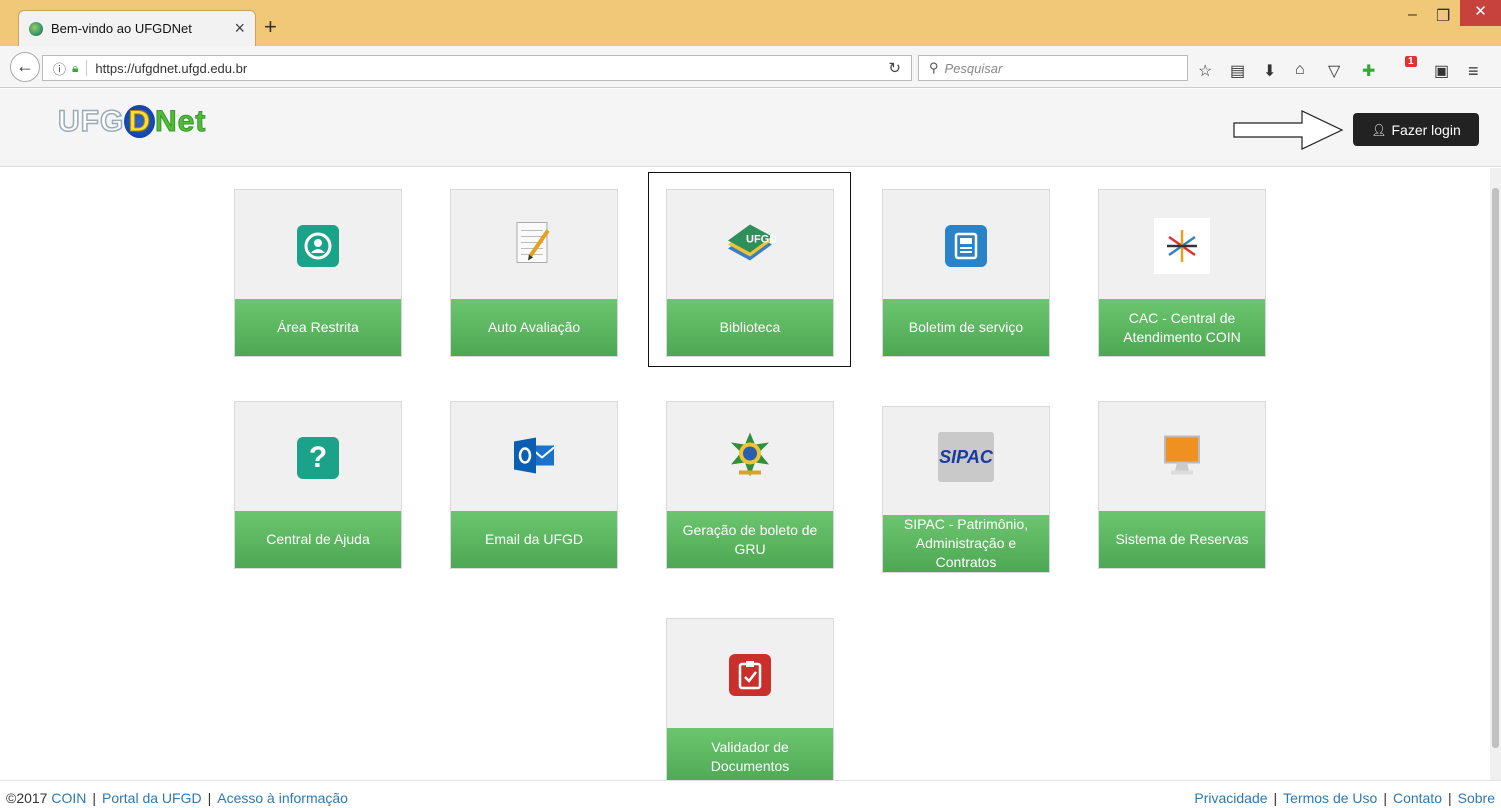 This screenshot has height=808, width=1501. I want to click on footer-link-contato: Contato, so click(1417, 798).